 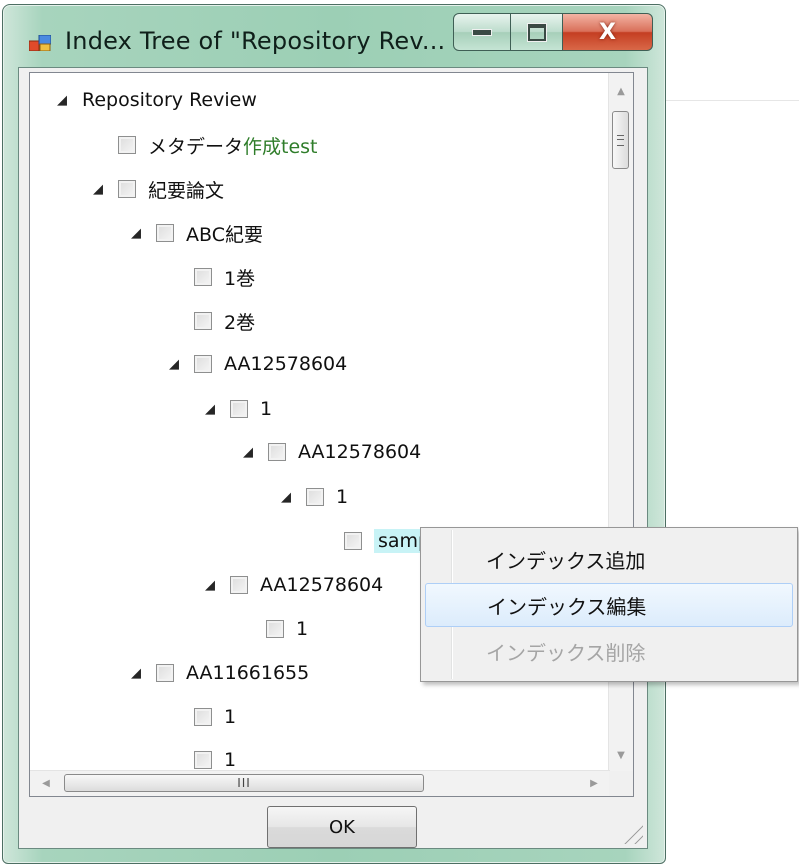 I want to click on close-icon: X, so click(x=607, y=32).